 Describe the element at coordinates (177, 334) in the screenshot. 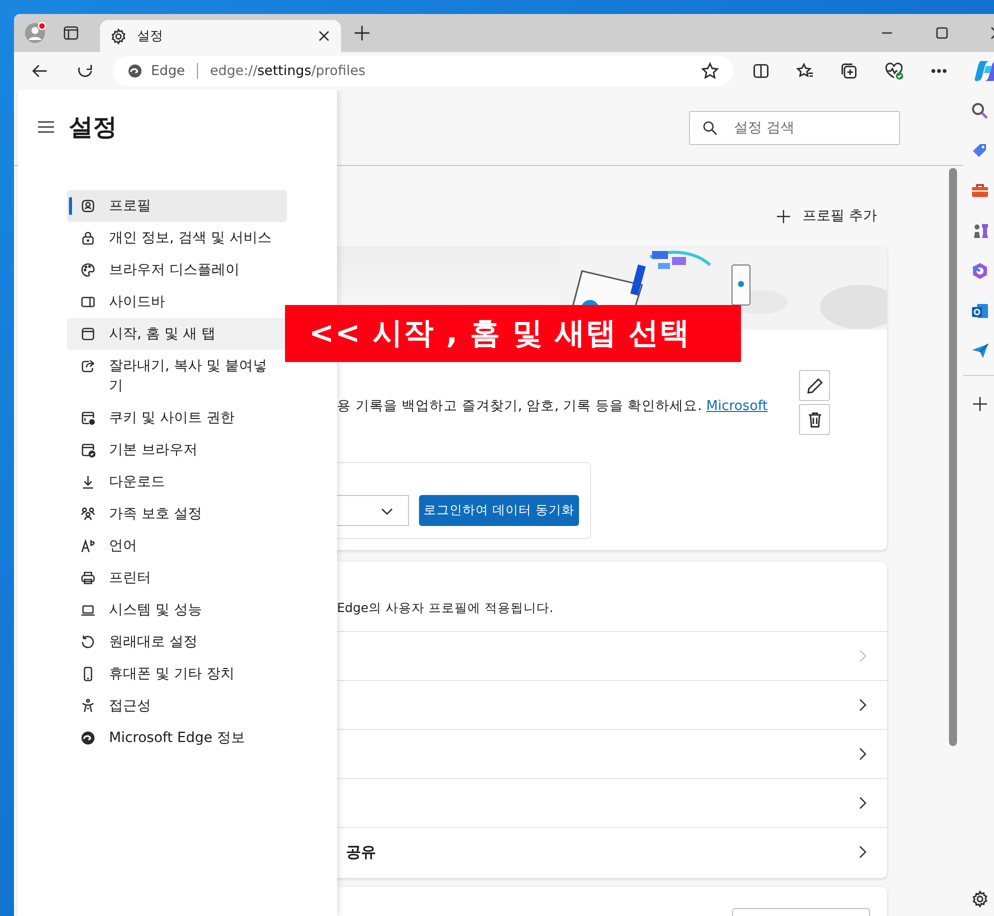

I see `sidebar-item: 시작, 홈 및 새 탭` at that location.